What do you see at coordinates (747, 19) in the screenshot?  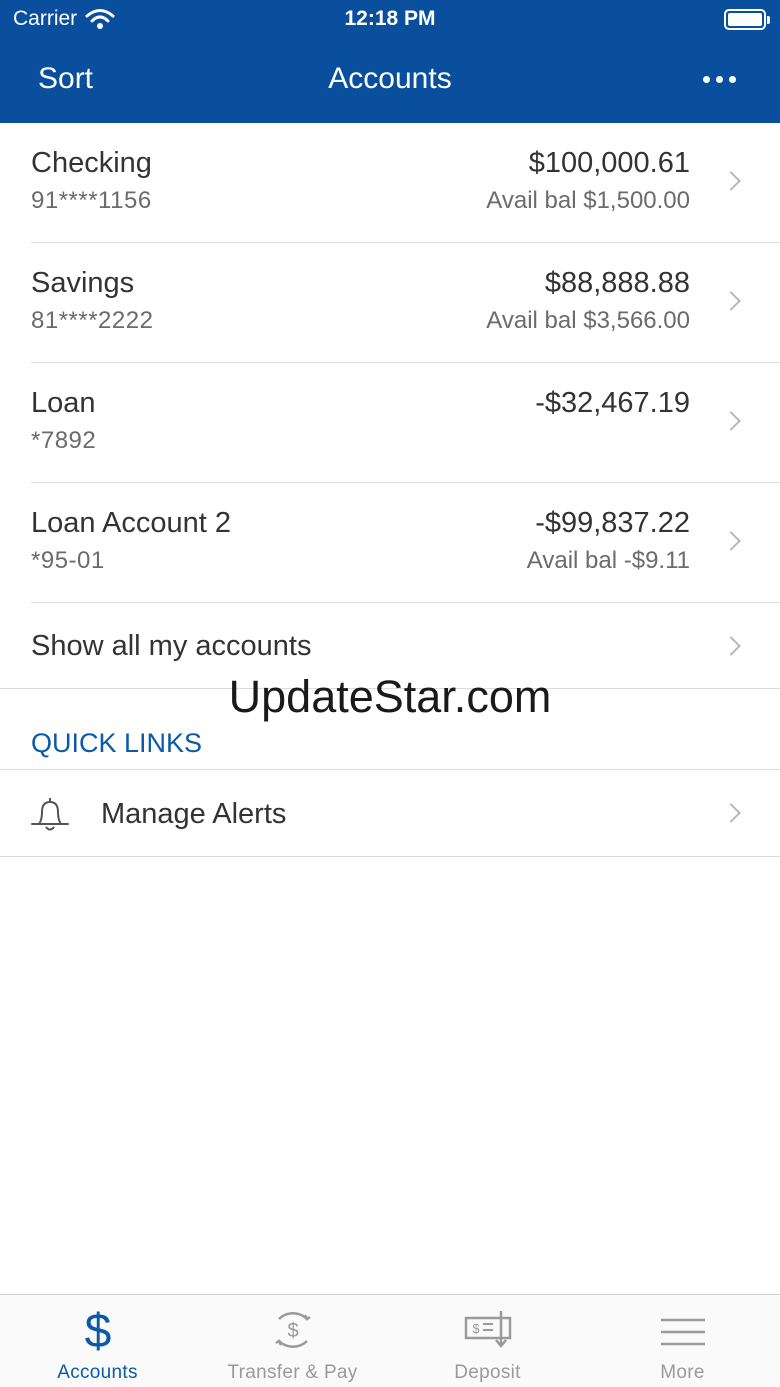 I see `battery-icon` at bounding box center [747, 19].